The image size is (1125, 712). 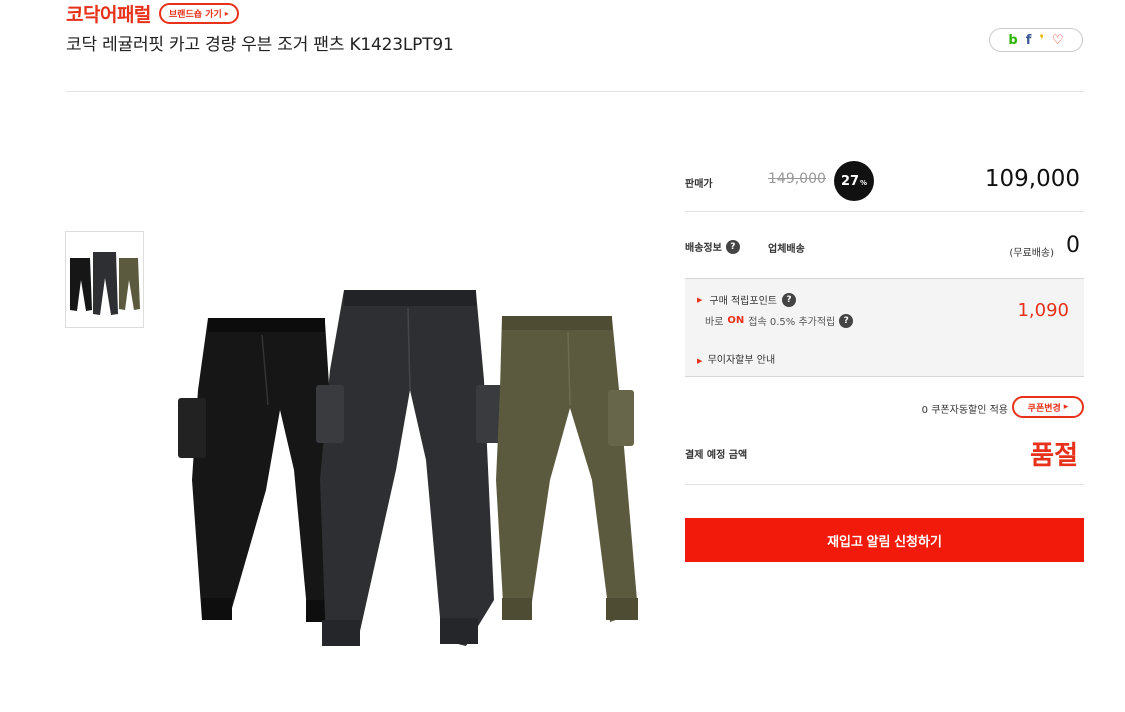 What do you see at coordinates (1031, 253) in the screenshot?
I see `free-shipping-label: (무료배송)` at bounding box center [1031, 253].